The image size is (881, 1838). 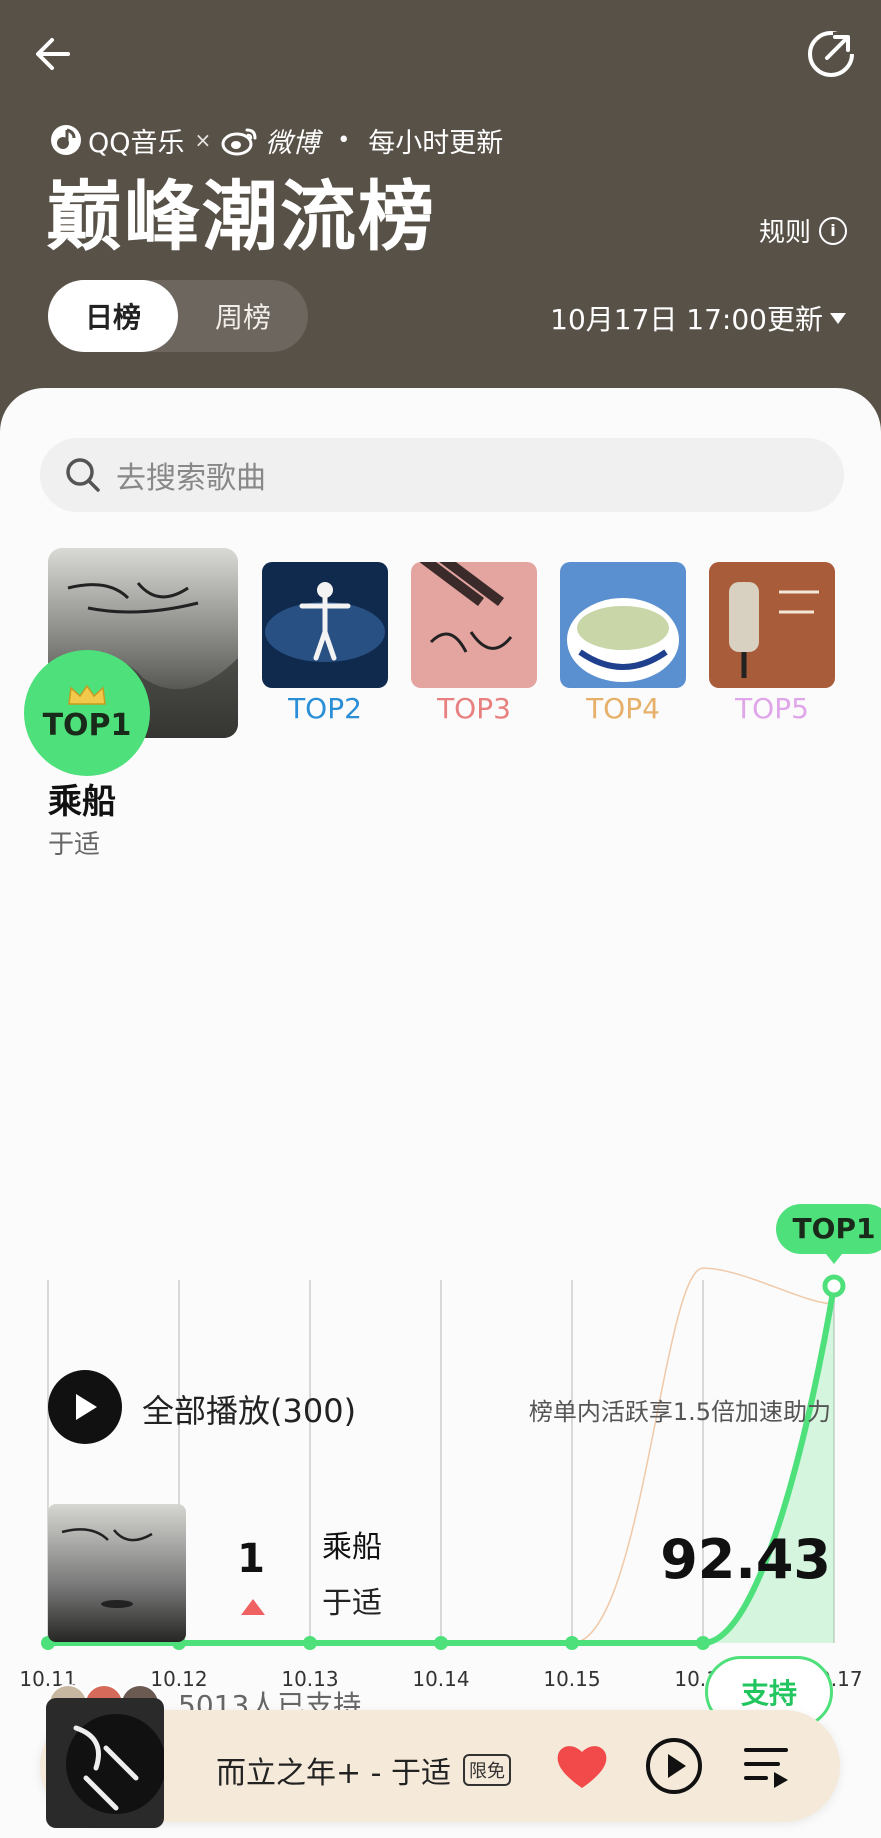 I want to click on play-icon, so click(x=86, y=1407).